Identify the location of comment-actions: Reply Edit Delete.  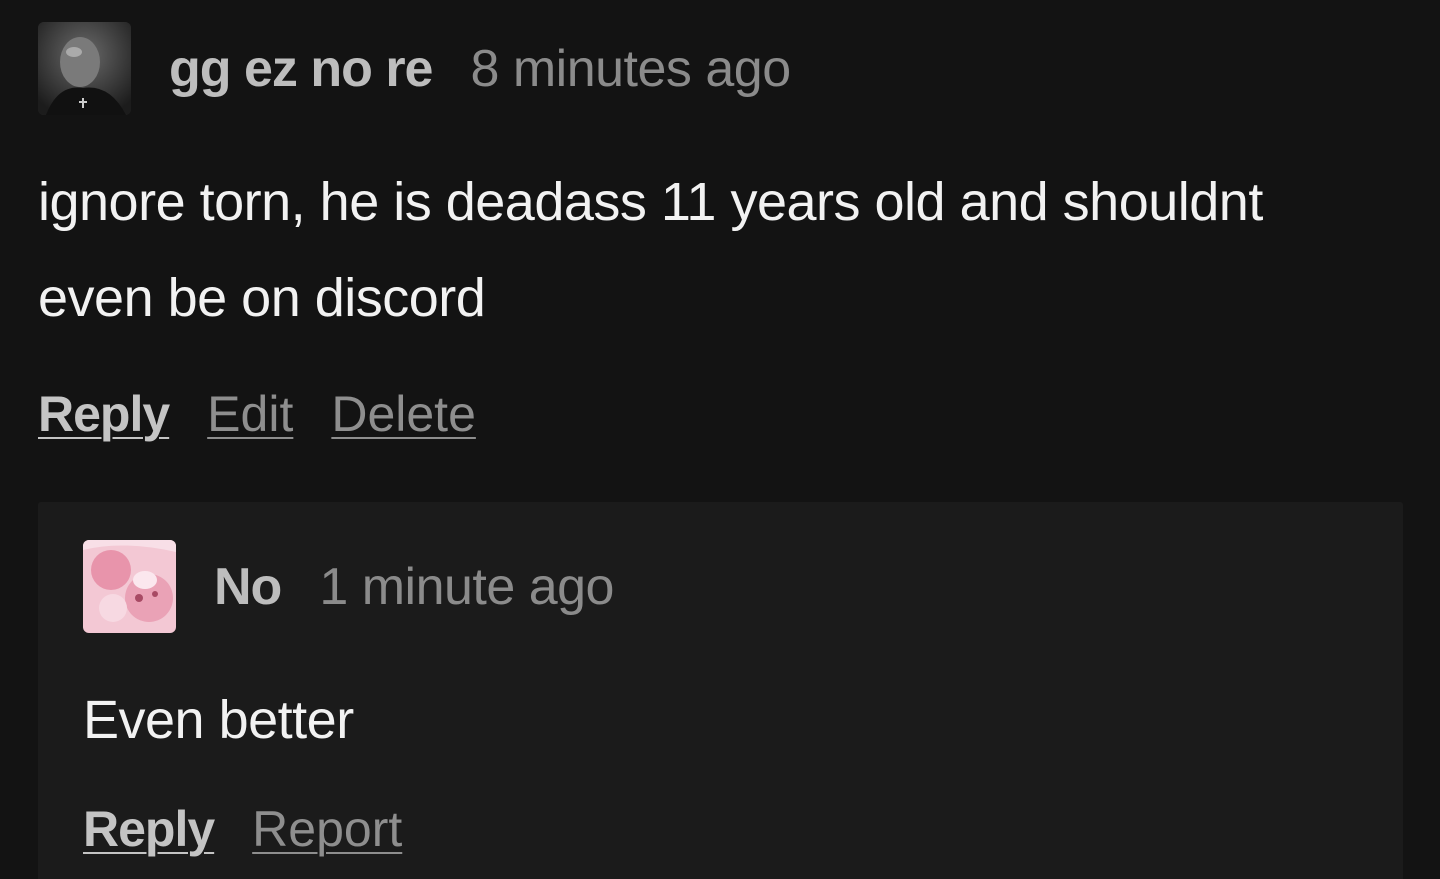
(276, 414).